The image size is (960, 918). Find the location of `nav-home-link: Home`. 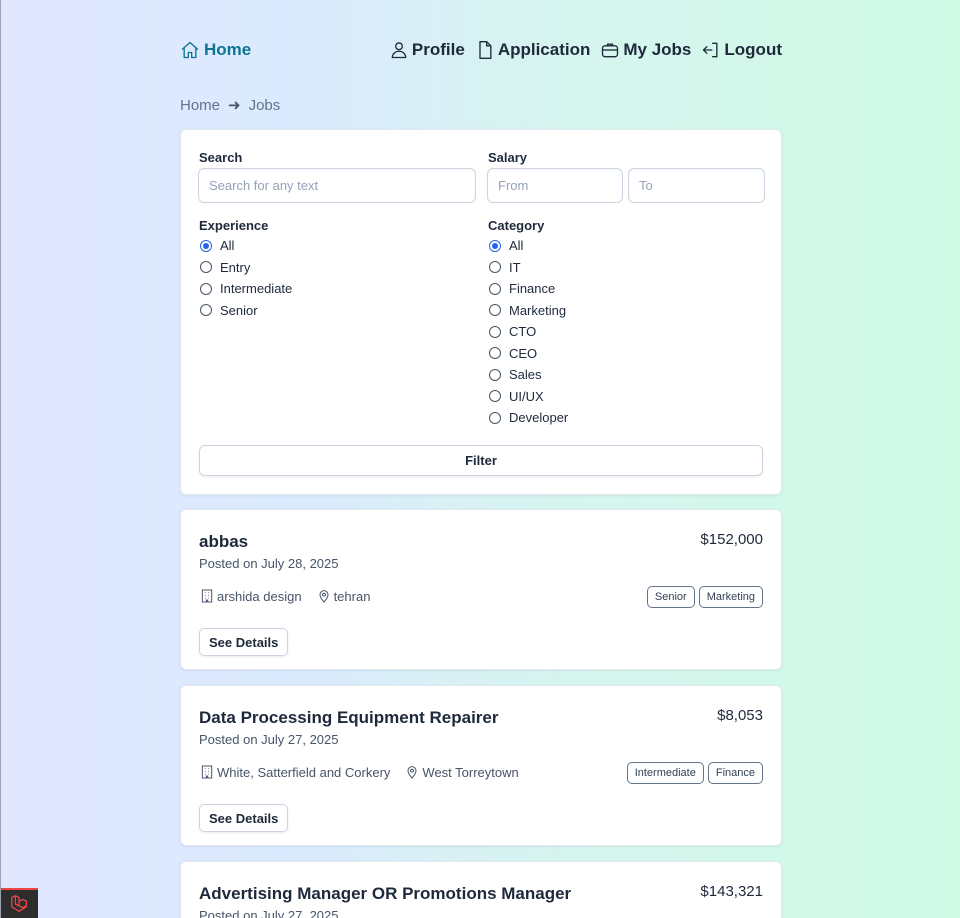

nav-home-link: Home is located at coordinates (215, 50).